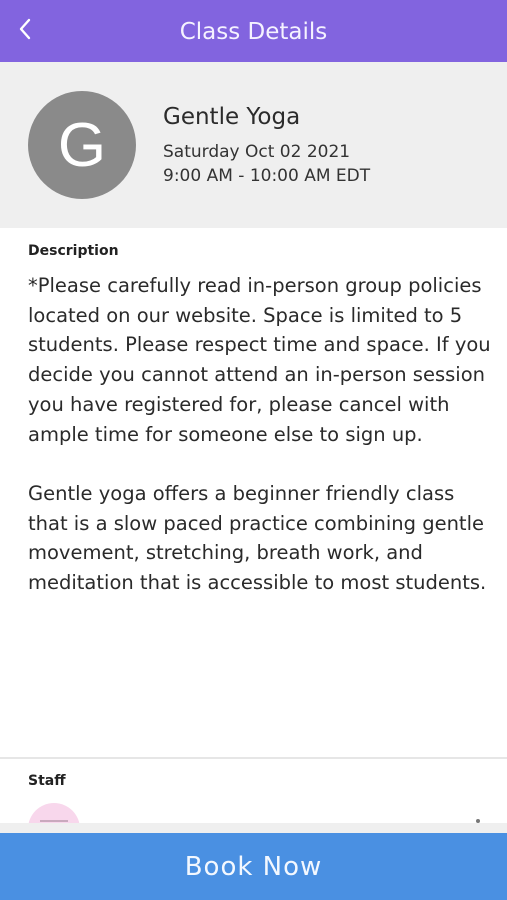 This screenshot has width=507, height=900. I want to click on class-name: Gentle Yoga, so click(232, 117).